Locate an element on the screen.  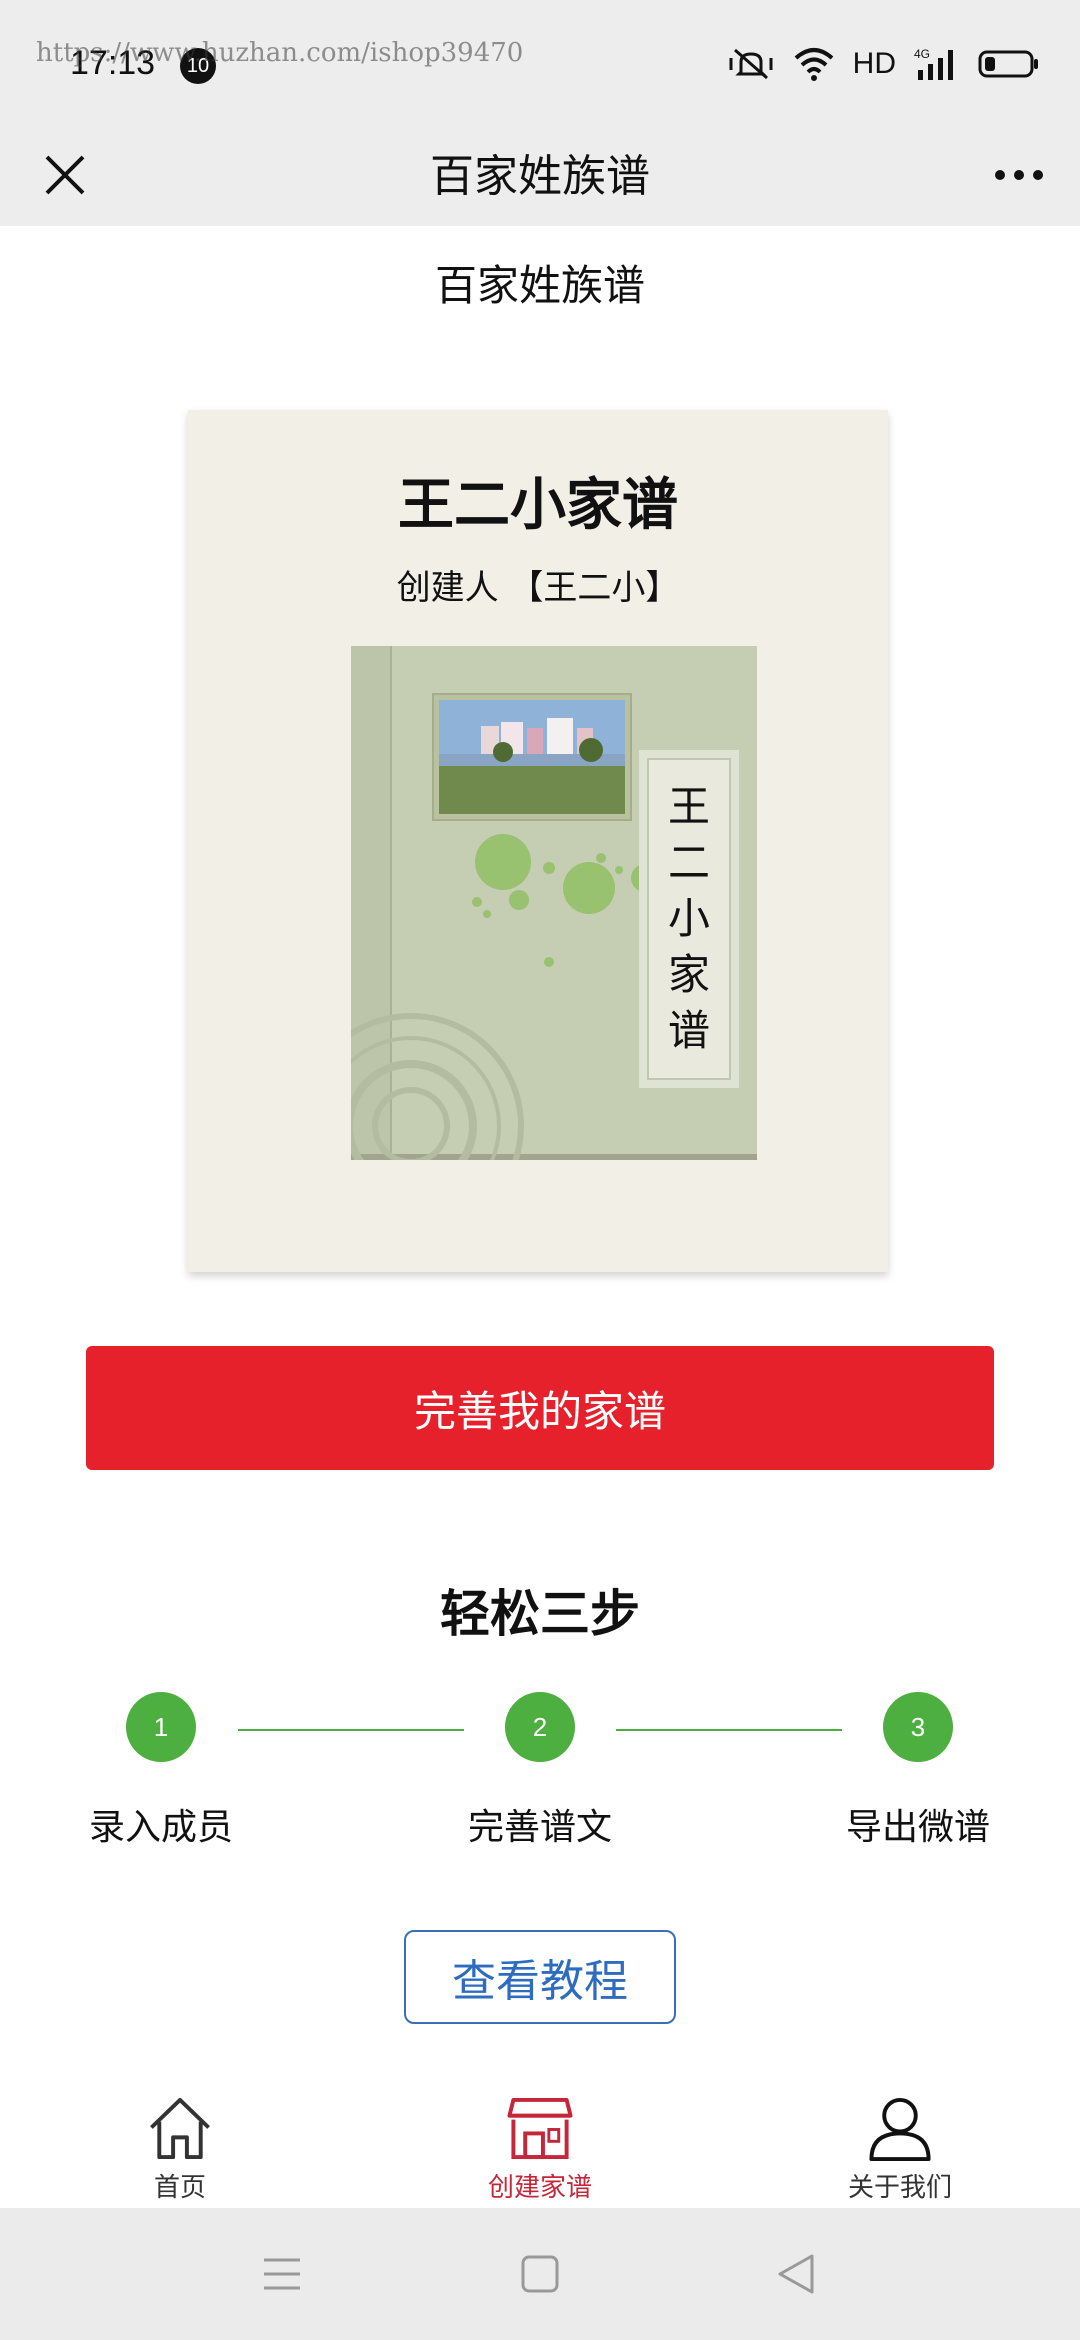
store-icon is located at coordinates (540, 2128).